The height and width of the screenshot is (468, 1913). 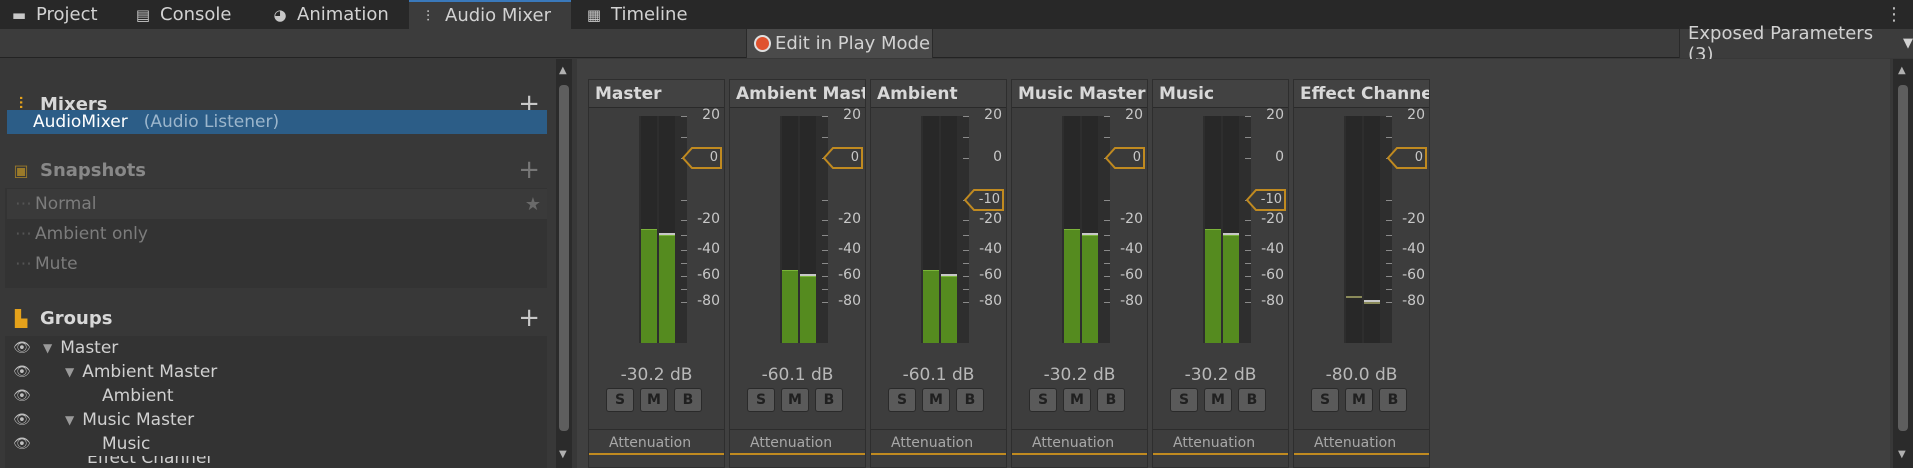 What do you see at coordinates (1079, 94) in the screenshot?
I see `strip-title: Music Master` at bounding box center [1079, 94].